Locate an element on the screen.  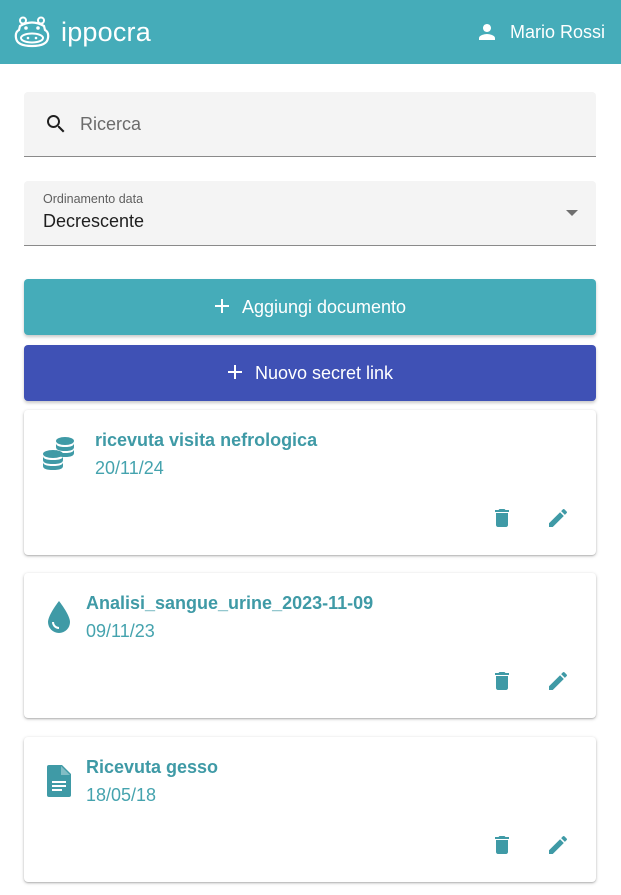
document-card: Ricevuta gesso 18/05/18 is located at coordinates (310, 809).